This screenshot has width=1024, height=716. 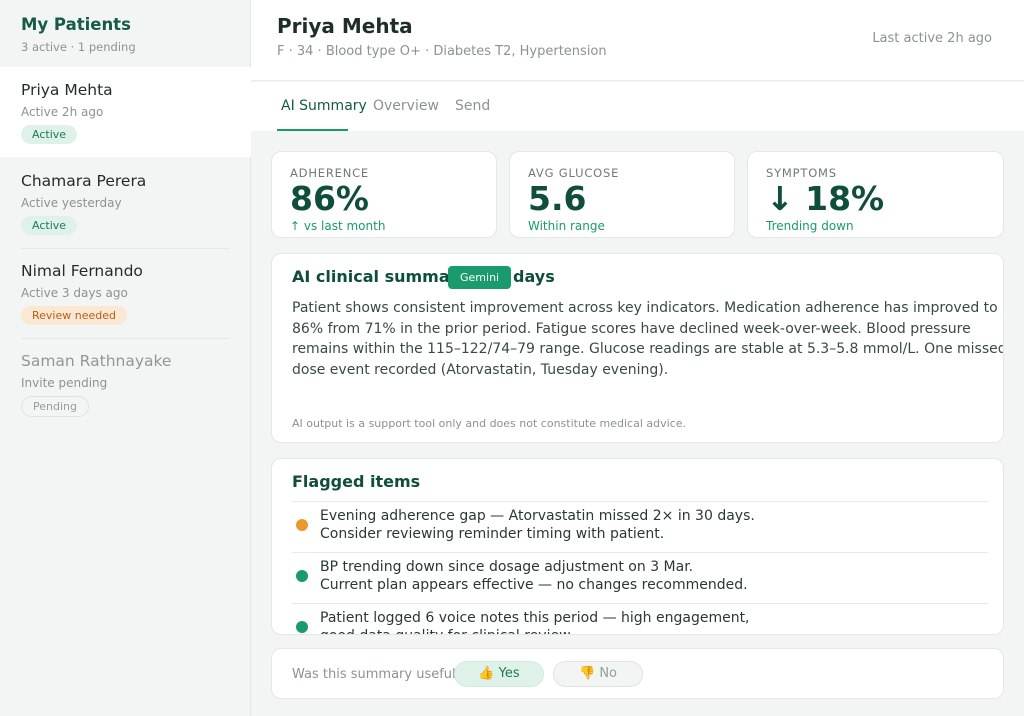 I want to click on stat-note: Within range, so click(x=566, y=226).